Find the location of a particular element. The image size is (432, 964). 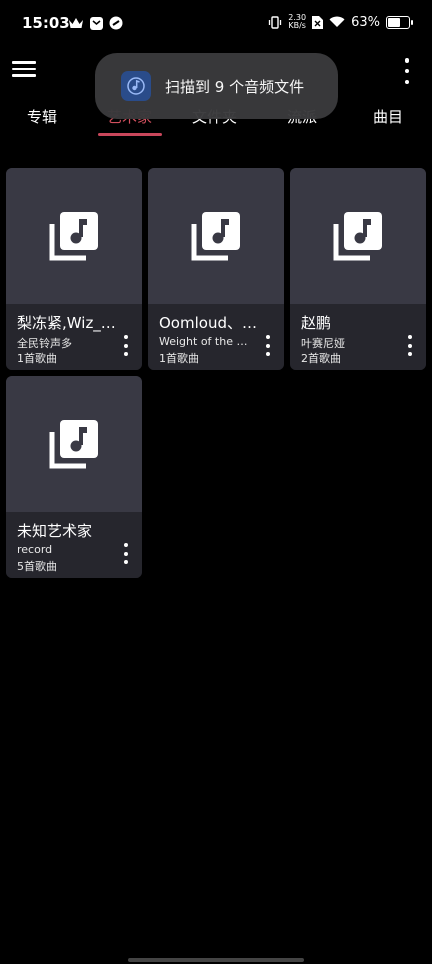

artist-card: 梨冻紧,Wiz_… 全民铃声多 1首歌曲 is located at coordinates (74, 269).